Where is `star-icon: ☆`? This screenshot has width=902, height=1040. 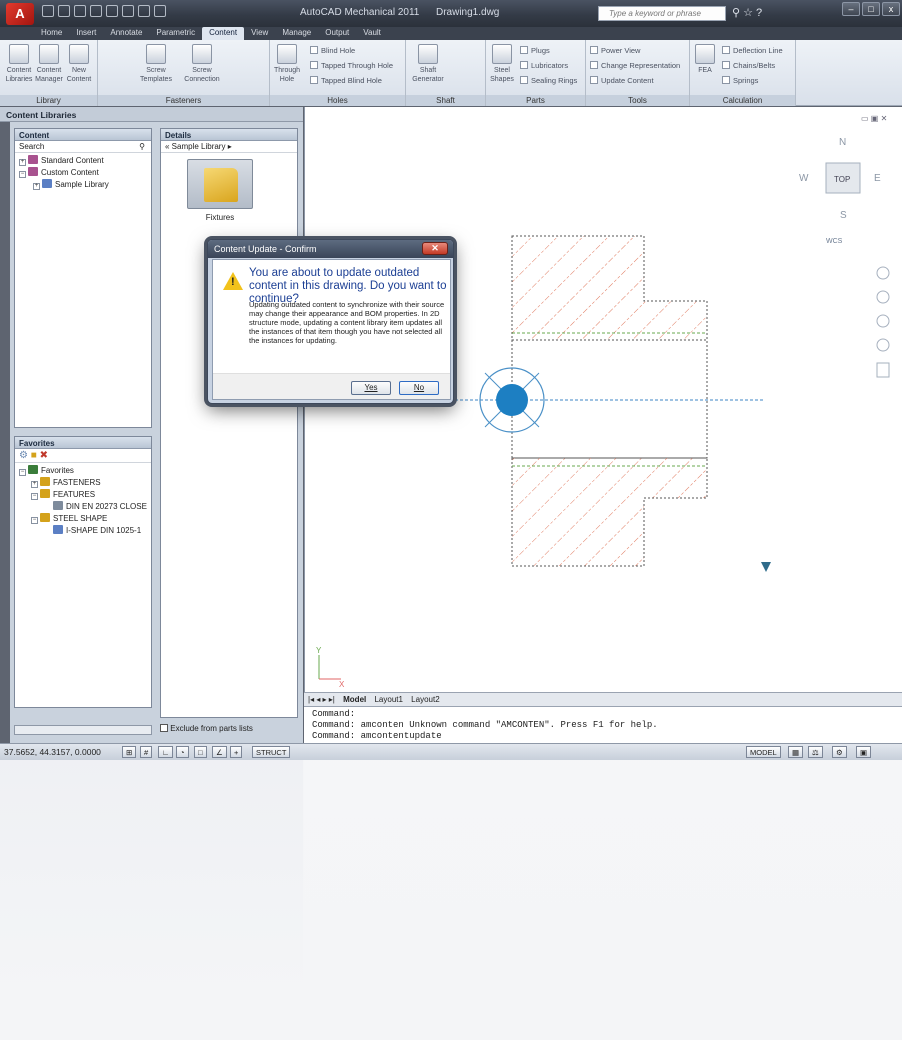
star-icon: ☆ is located at coordinates (749, 13).